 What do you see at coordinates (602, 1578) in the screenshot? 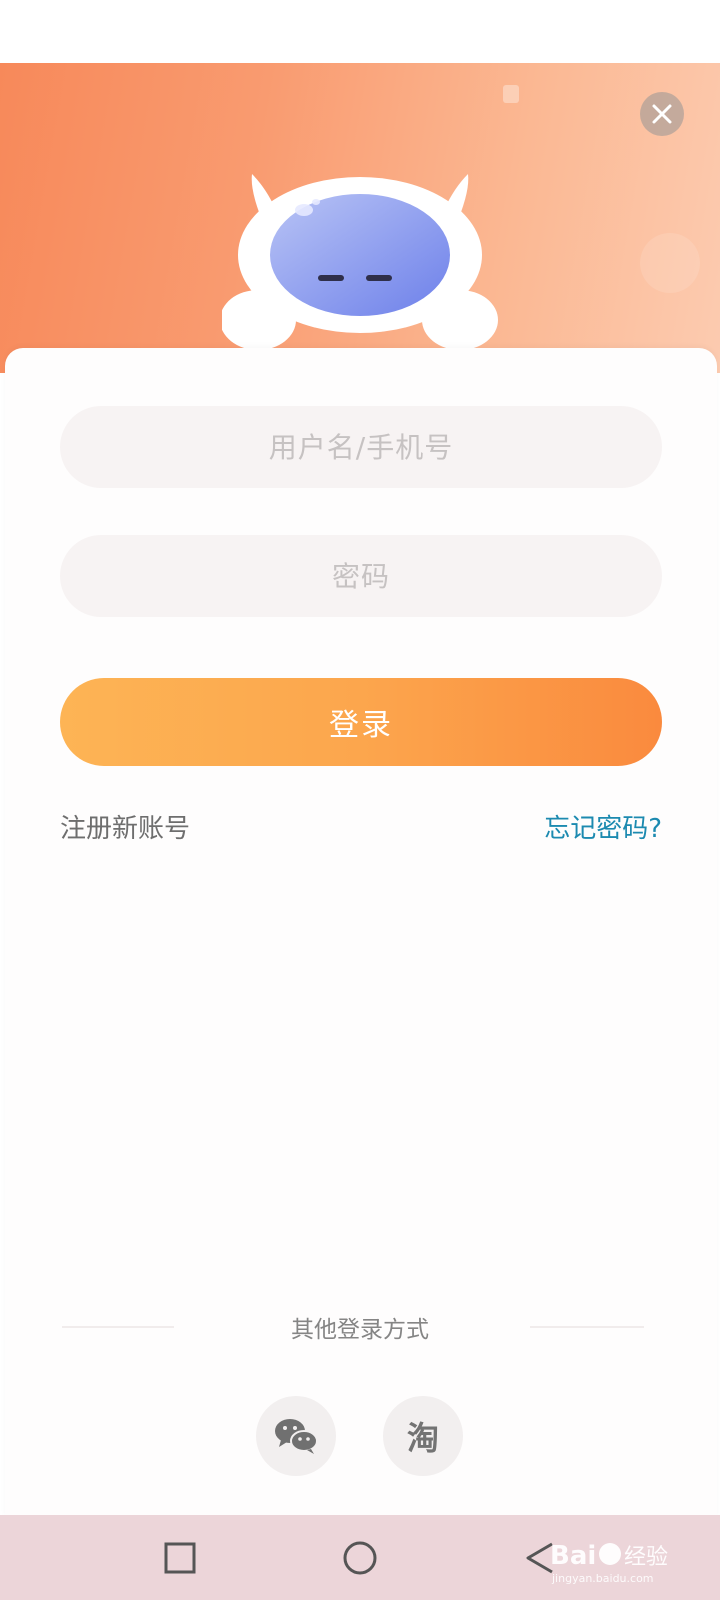
I see `svg-text: jingyan.baidu.com` at bounding box center [602, 1578].